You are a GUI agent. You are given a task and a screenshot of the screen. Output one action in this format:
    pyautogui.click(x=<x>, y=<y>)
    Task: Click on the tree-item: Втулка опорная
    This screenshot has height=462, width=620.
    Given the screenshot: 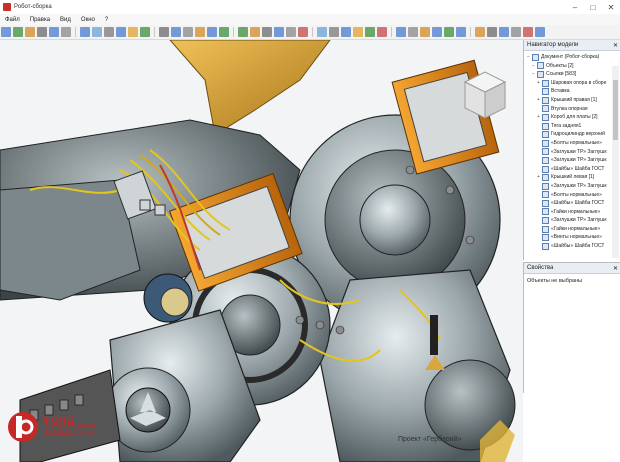 What is the action you would take?
    pyautogui.click(x=572, y=109)
    